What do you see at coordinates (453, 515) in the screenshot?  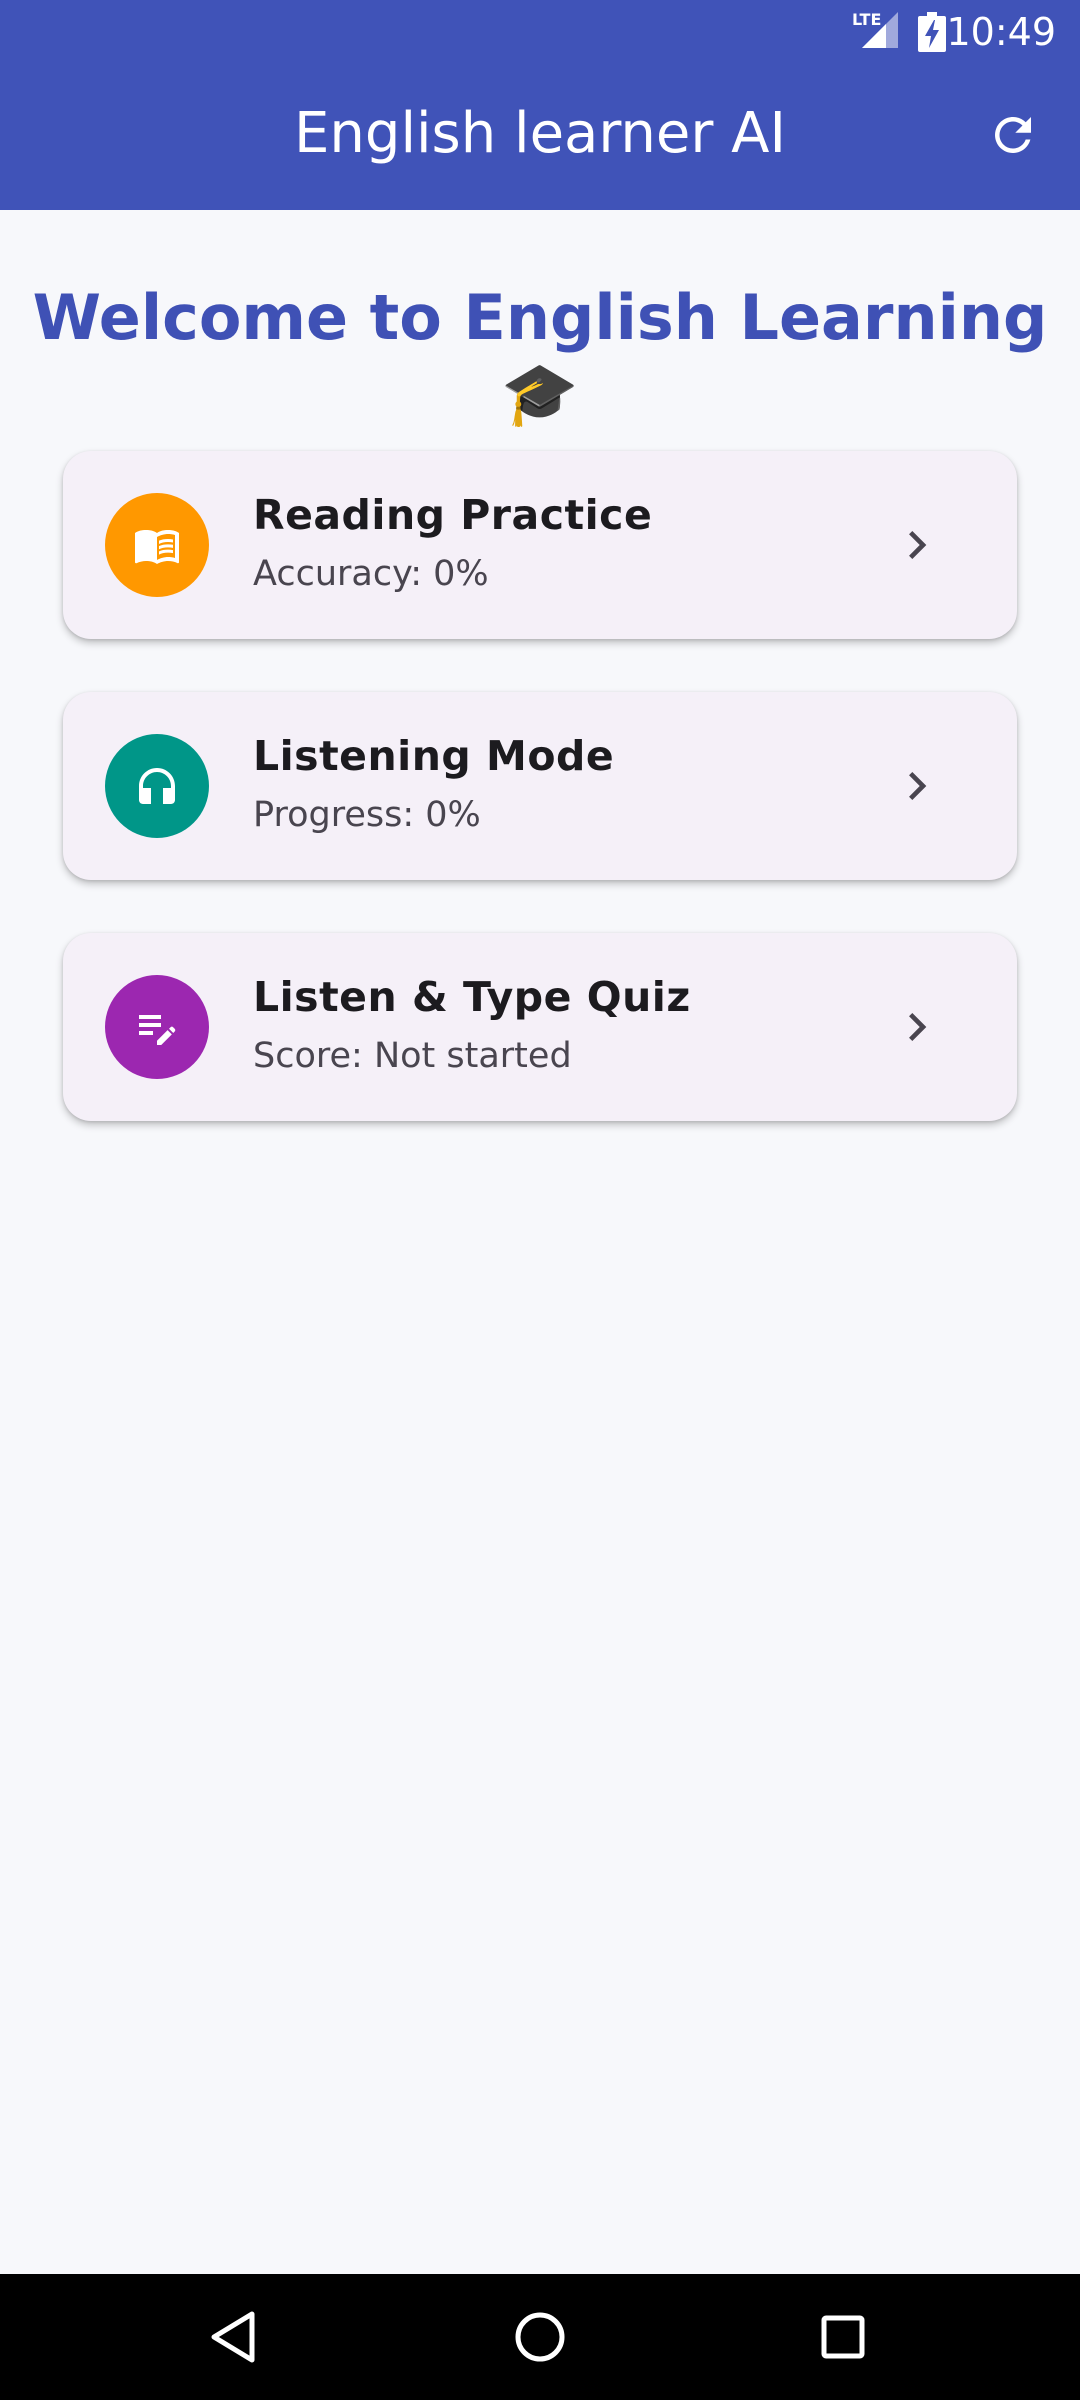 I see `card-title: Reading Practice` at bounding box center [453, 515].